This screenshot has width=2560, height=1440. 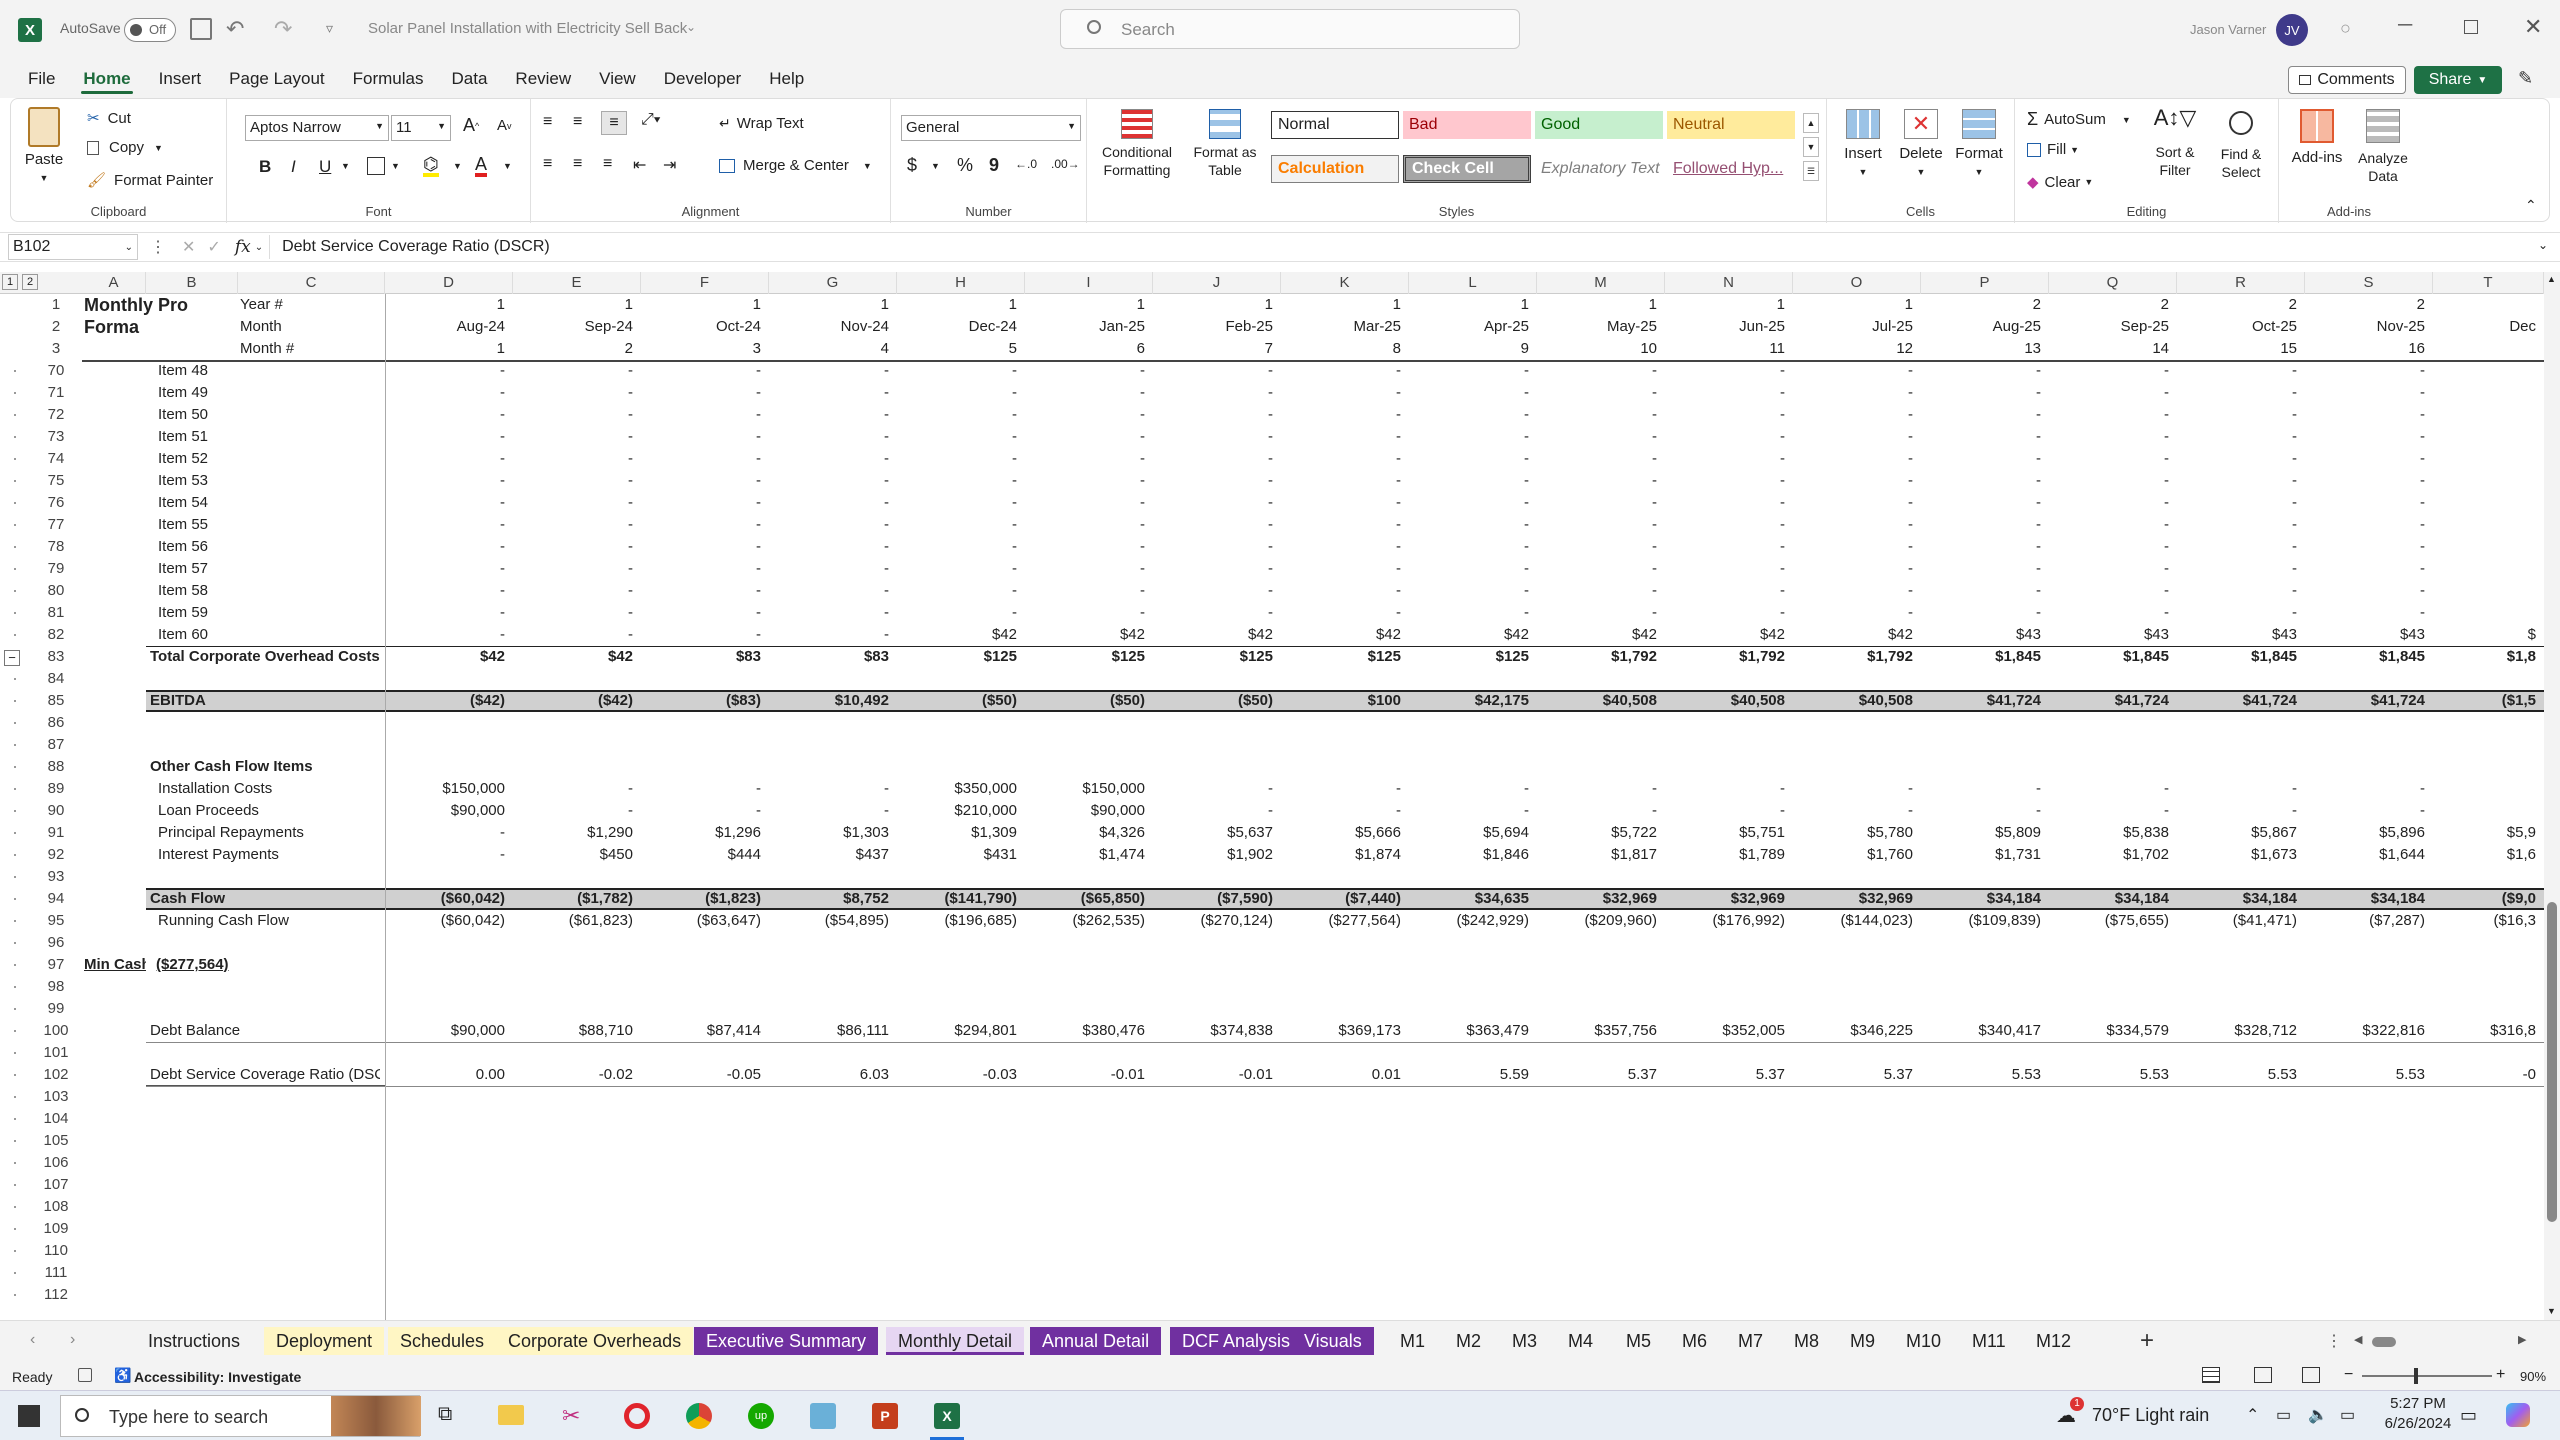 What do you see at coordinates (1597, 1075) in the screenshot?
I see `value-cell: 5.37` at bounding box center [1597, 1075].